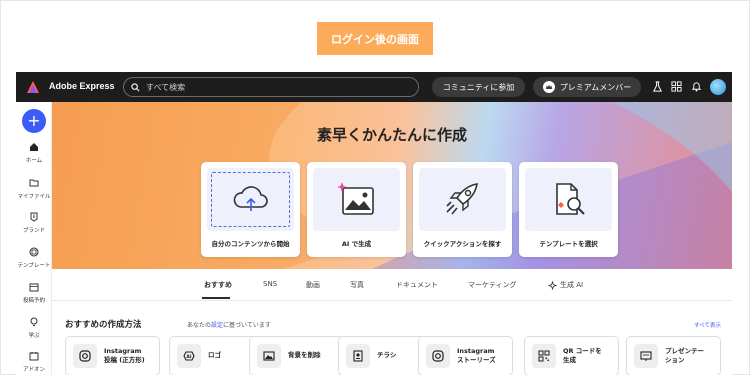 The height and width of the screenshot is (375, 750). What do you see at coordinates (552, 285) in the screenshot?
I see `sparkle-icon` at bounding box center [552, 285].